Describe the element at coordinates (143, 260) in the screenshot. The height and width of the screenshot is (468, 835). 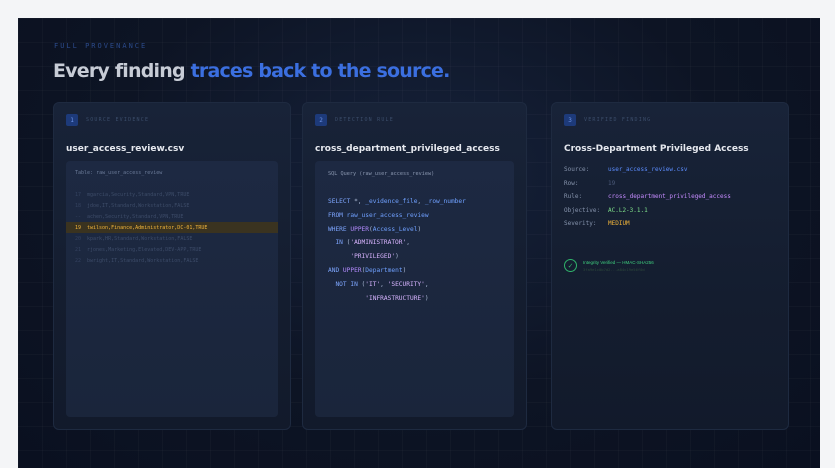
I see `row-text: bwright,IT,Standard,Workstation,FALSE` at that location.